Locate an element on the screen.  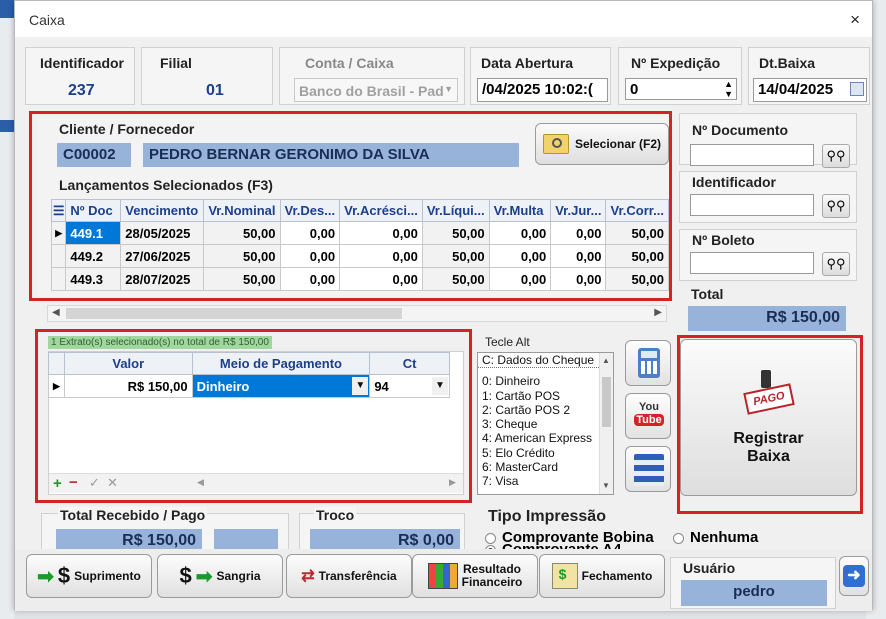
next-button: ➜ is located at coordinates (854, 576).